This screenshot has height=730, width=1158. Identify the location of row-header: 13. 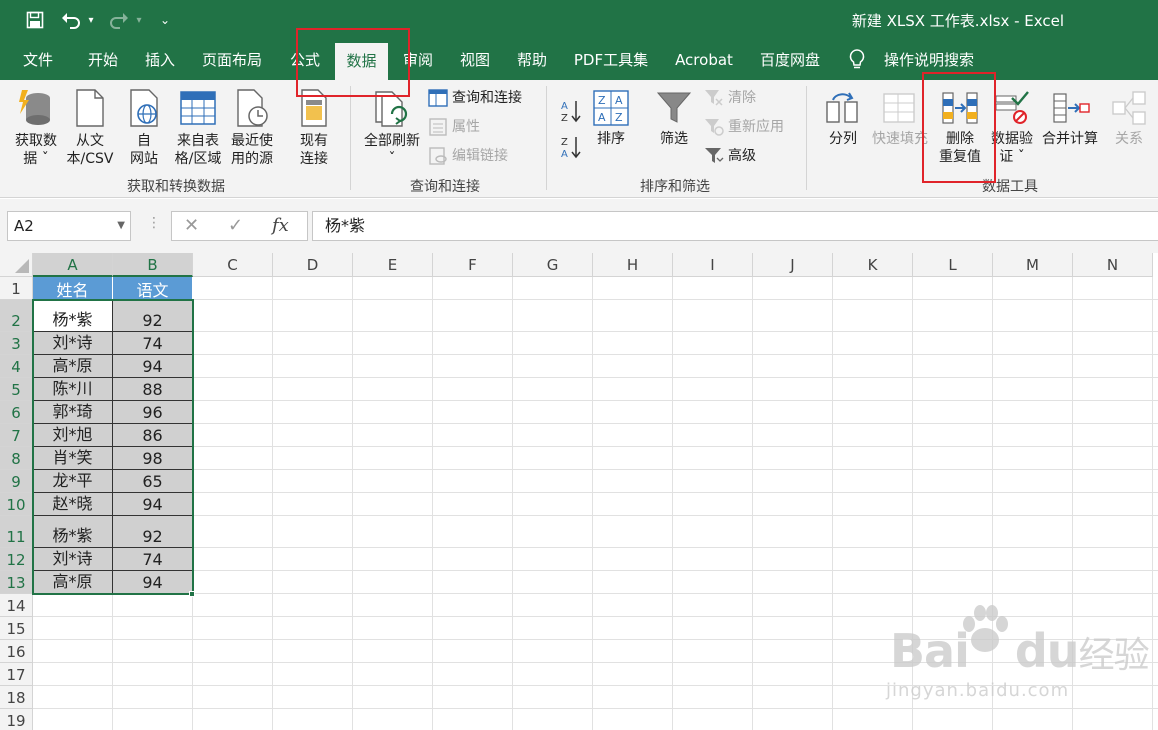
(16, 582).